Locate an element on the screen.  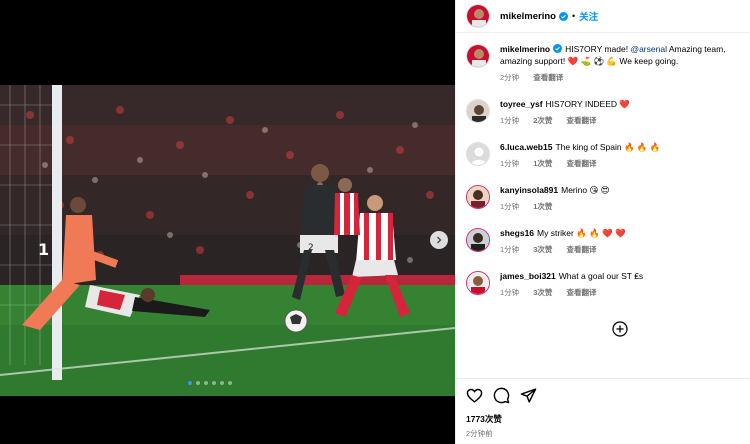
like-button is located at coordinates (474, 395).